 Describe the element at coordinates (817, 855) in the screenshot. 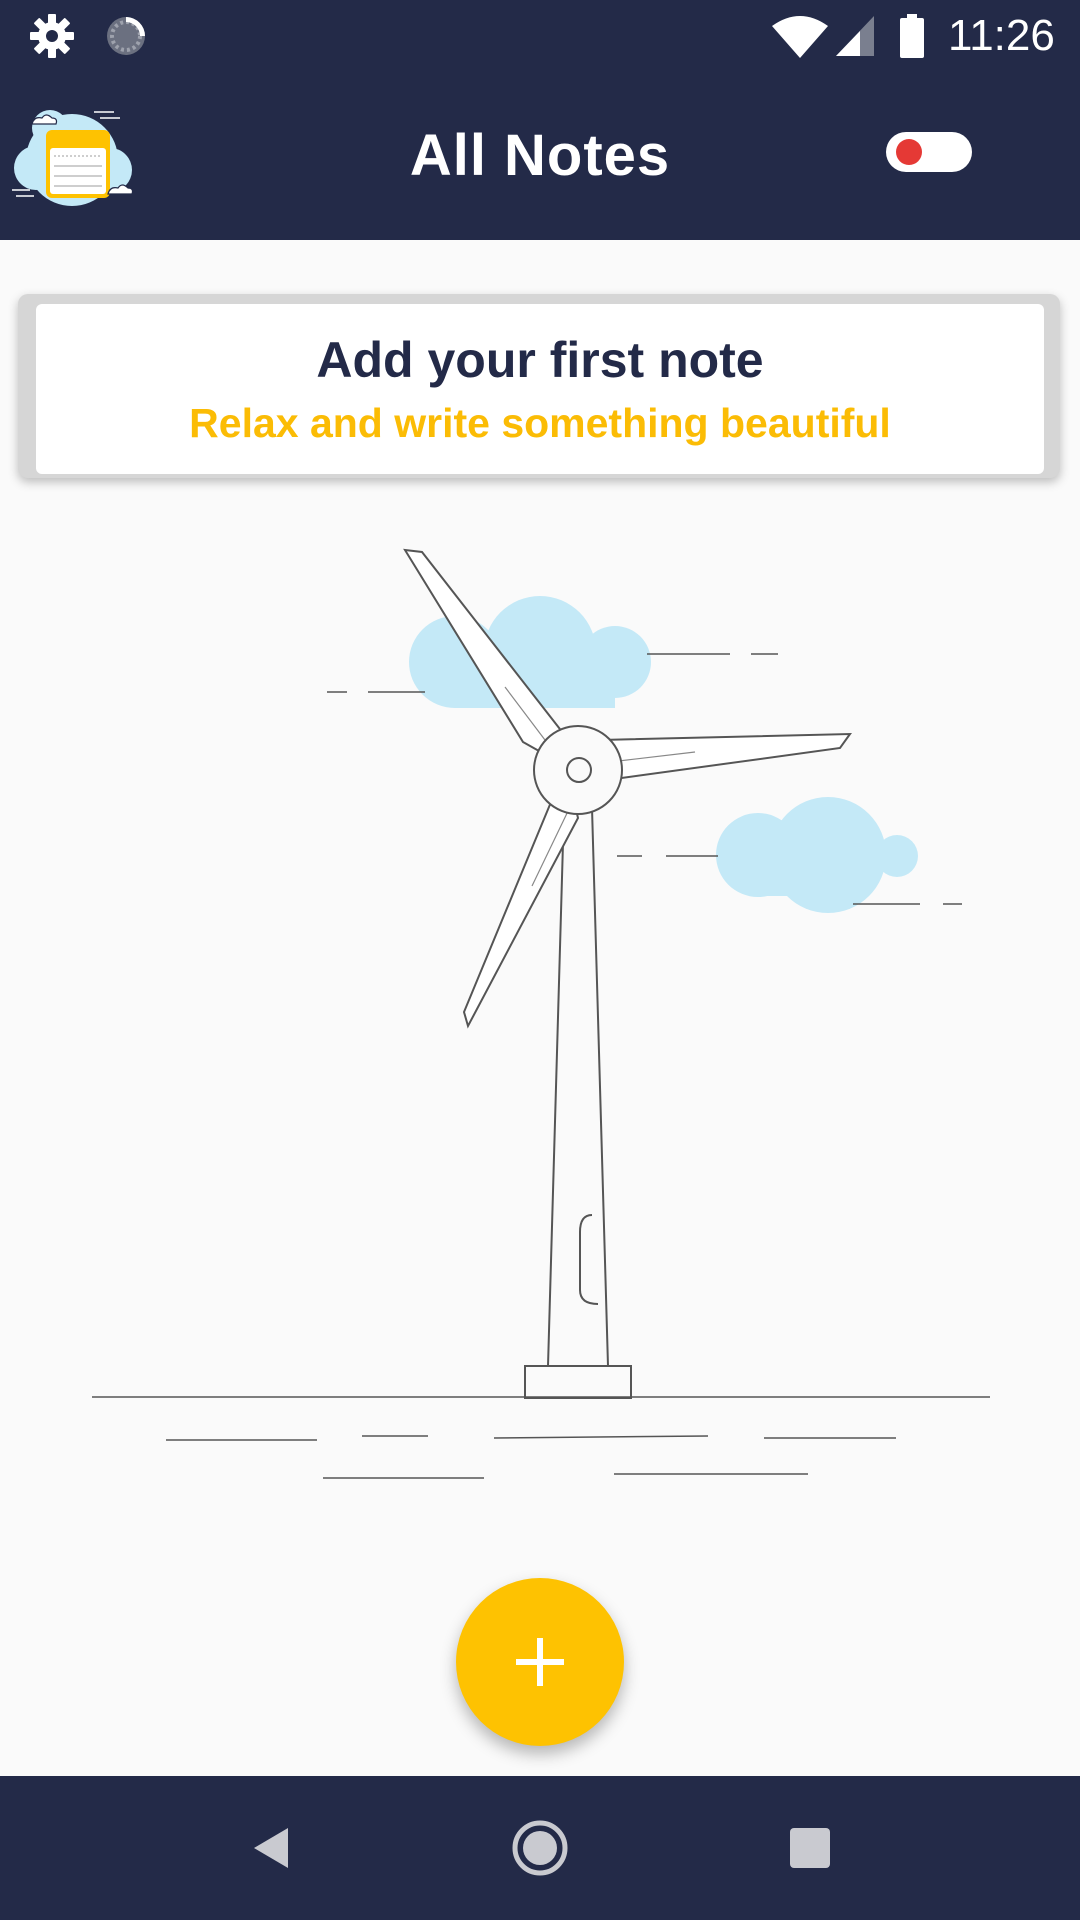

I see `cloud-icon` at that location.